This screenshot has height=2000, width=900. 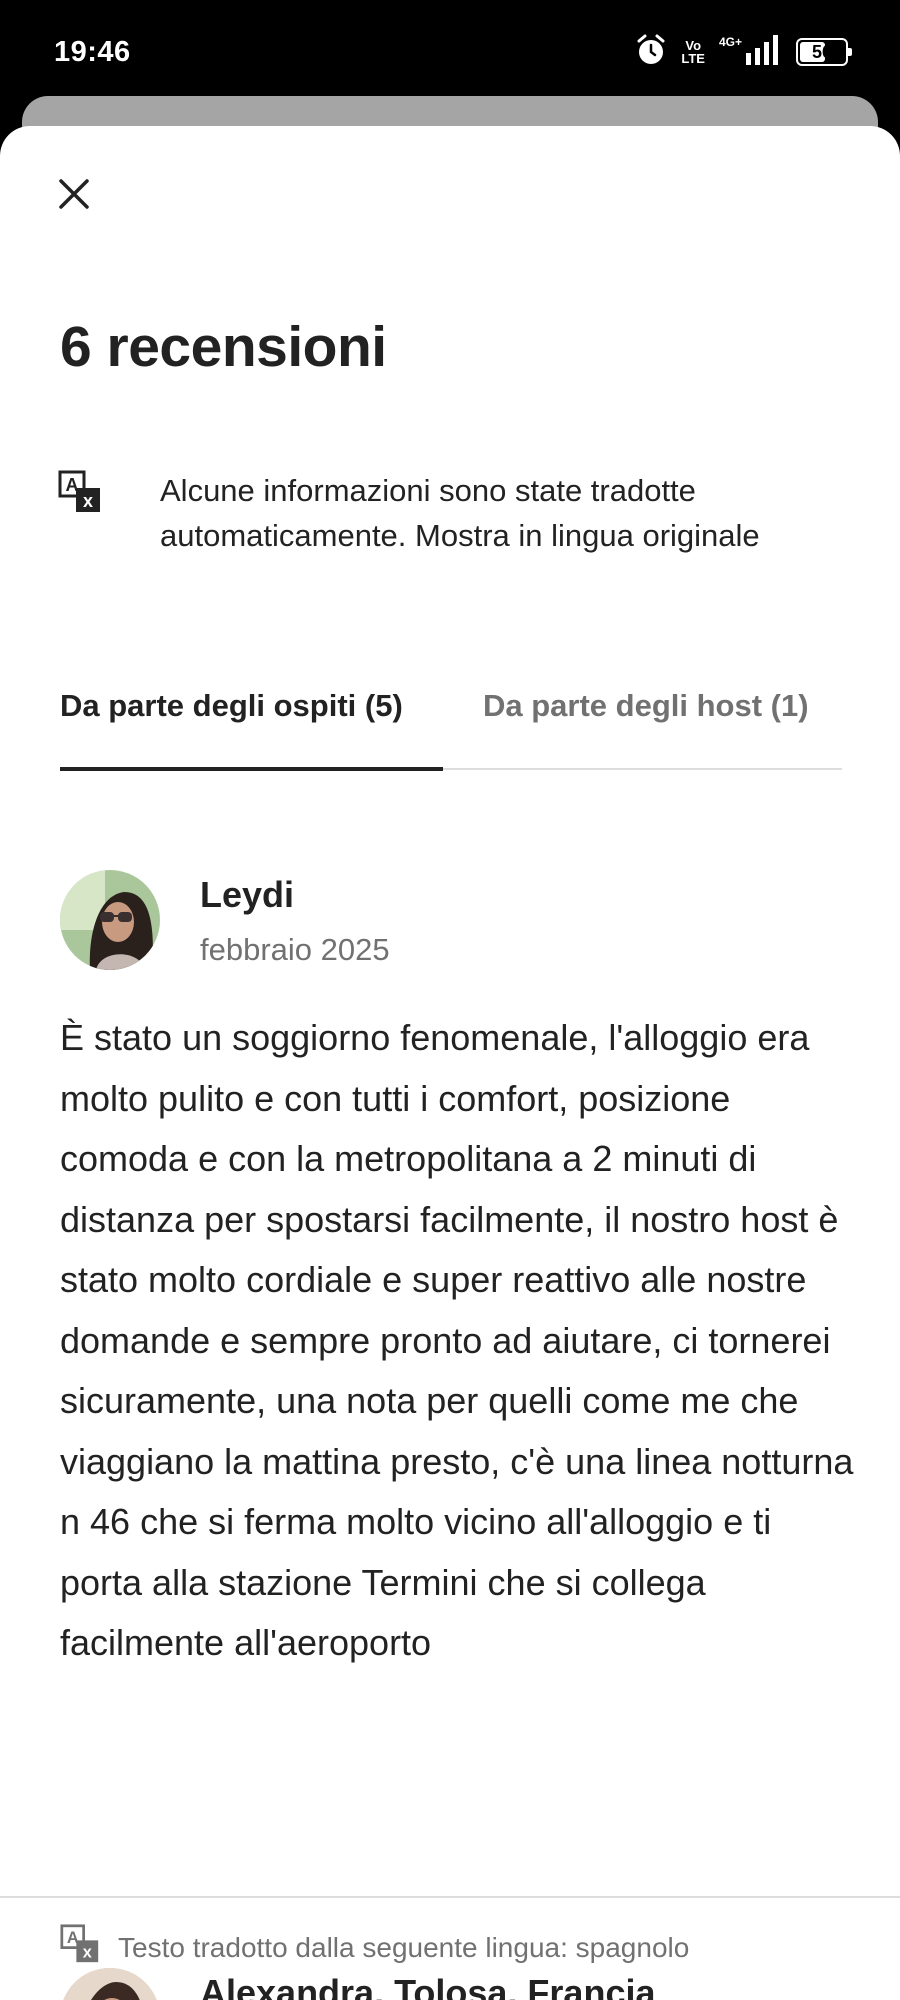 I want to click on tab-selected-indicator, so click(x=251, y=769).